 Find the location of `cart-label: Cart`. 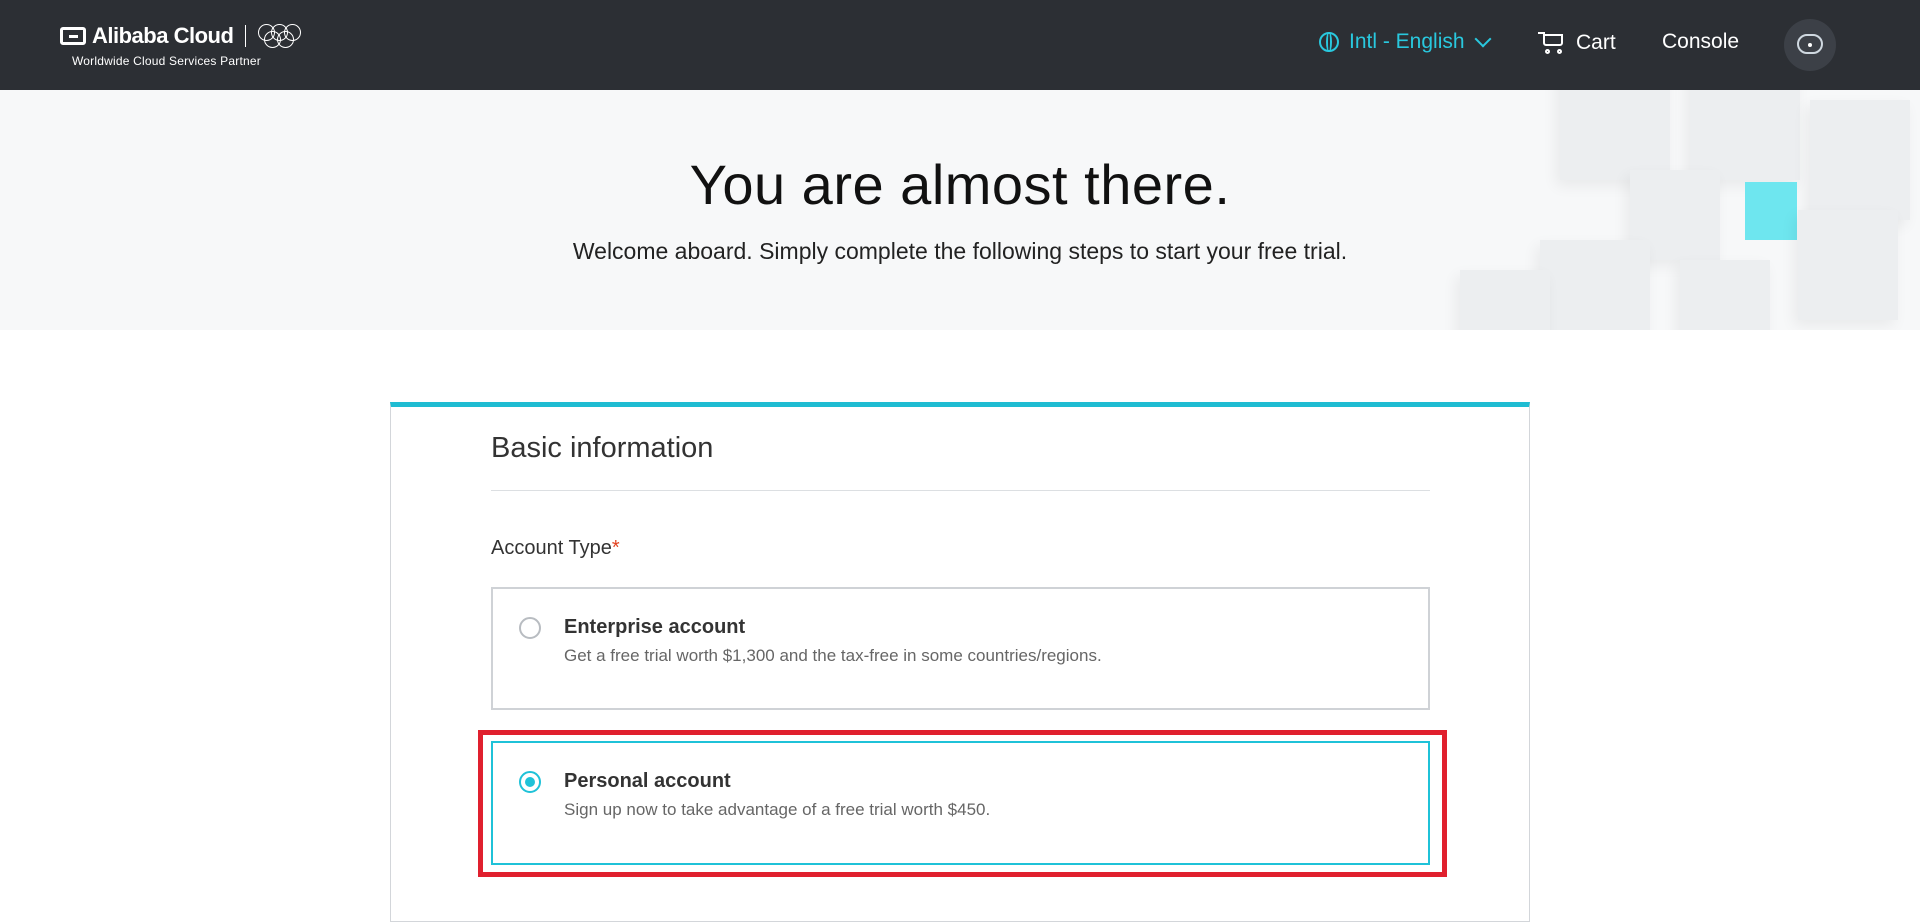

cart-label: Cart is located at coordinates (1596, 42).